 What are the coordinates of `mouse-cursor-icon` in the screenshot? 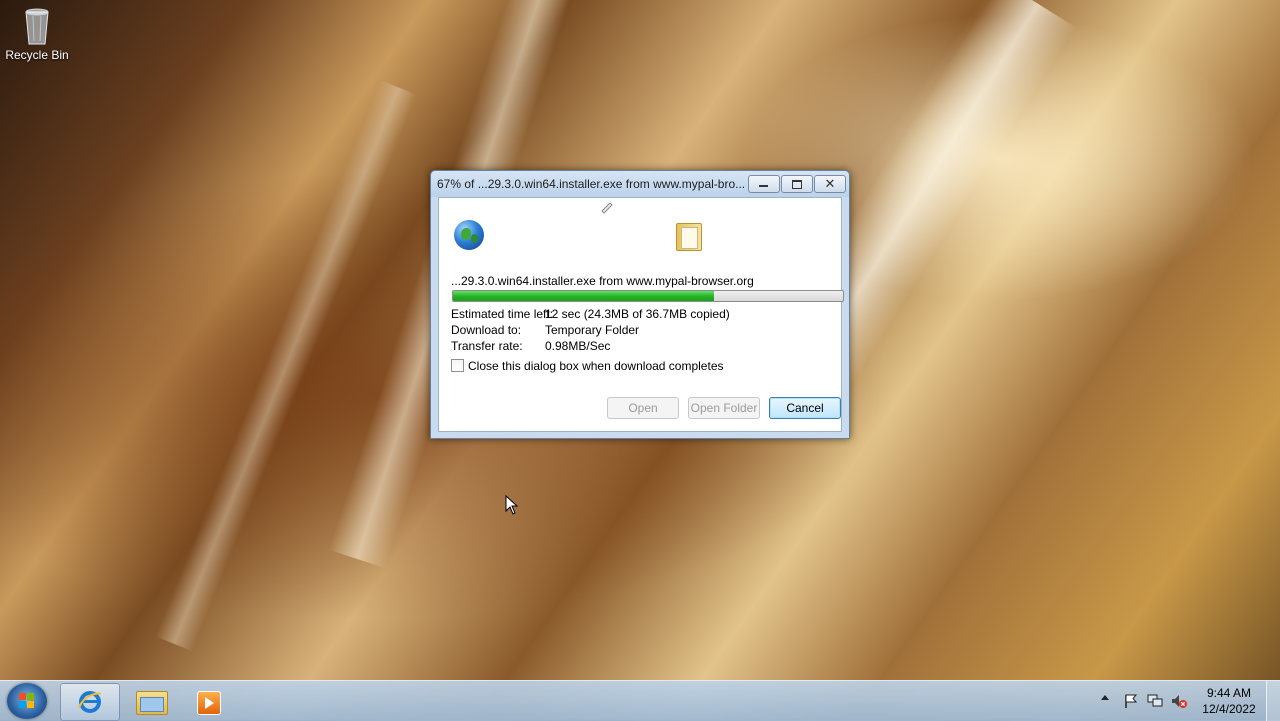 It's located at (512, 505).